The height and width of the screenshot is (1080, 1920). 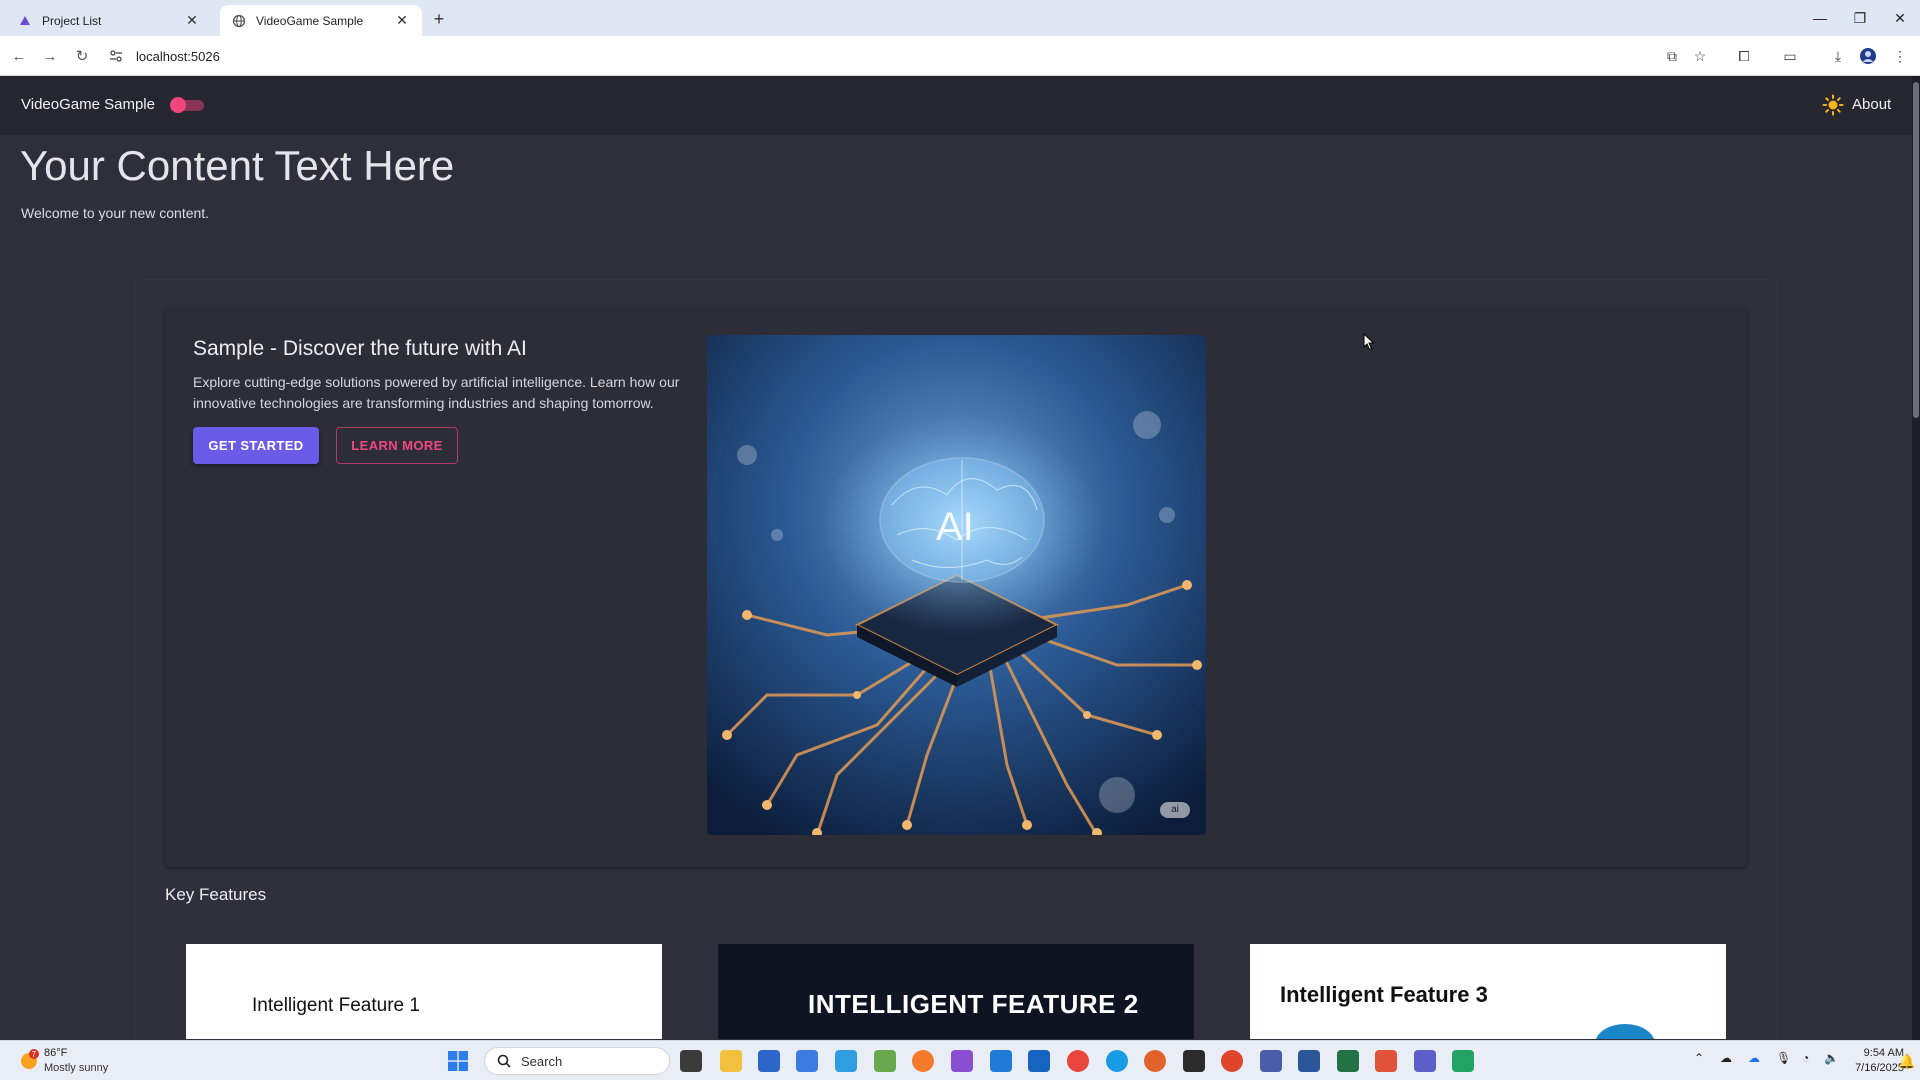 What do you see at coordinates (1916, 250) in the screenshot?
I see `scrollbar-thumb` at bounding box center [1916, 250].